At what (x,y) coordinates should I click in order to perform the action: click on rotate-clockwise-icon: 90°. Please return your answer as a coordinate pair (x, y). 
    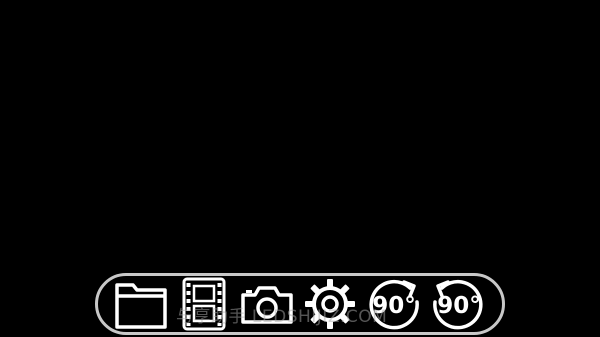
    Looking at the image, I should click on (394, 305).